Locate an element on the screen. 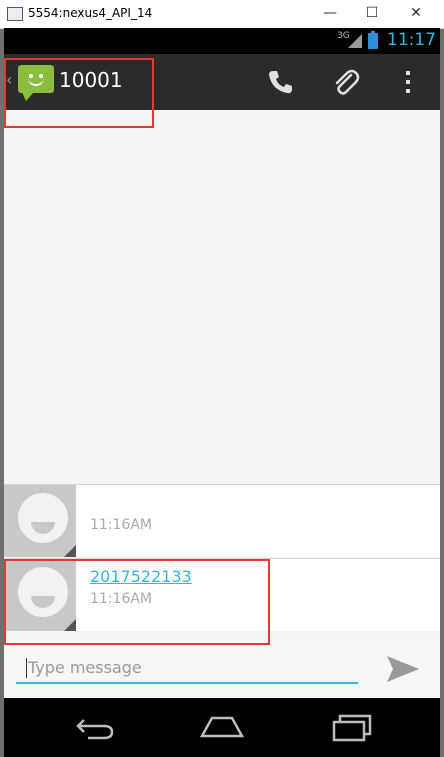  attach-icon is located at coordinates (345, 82).